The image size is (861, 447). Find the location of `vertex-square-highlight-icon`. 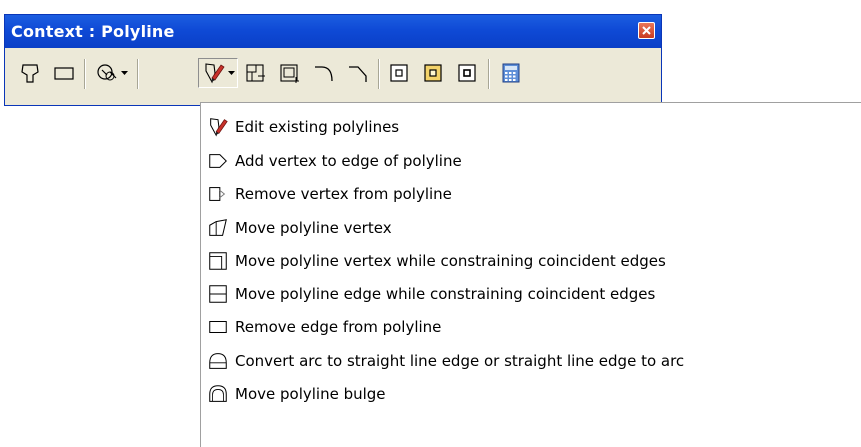

vertex-square-highlight-icon is located at coordinates (433, 73).